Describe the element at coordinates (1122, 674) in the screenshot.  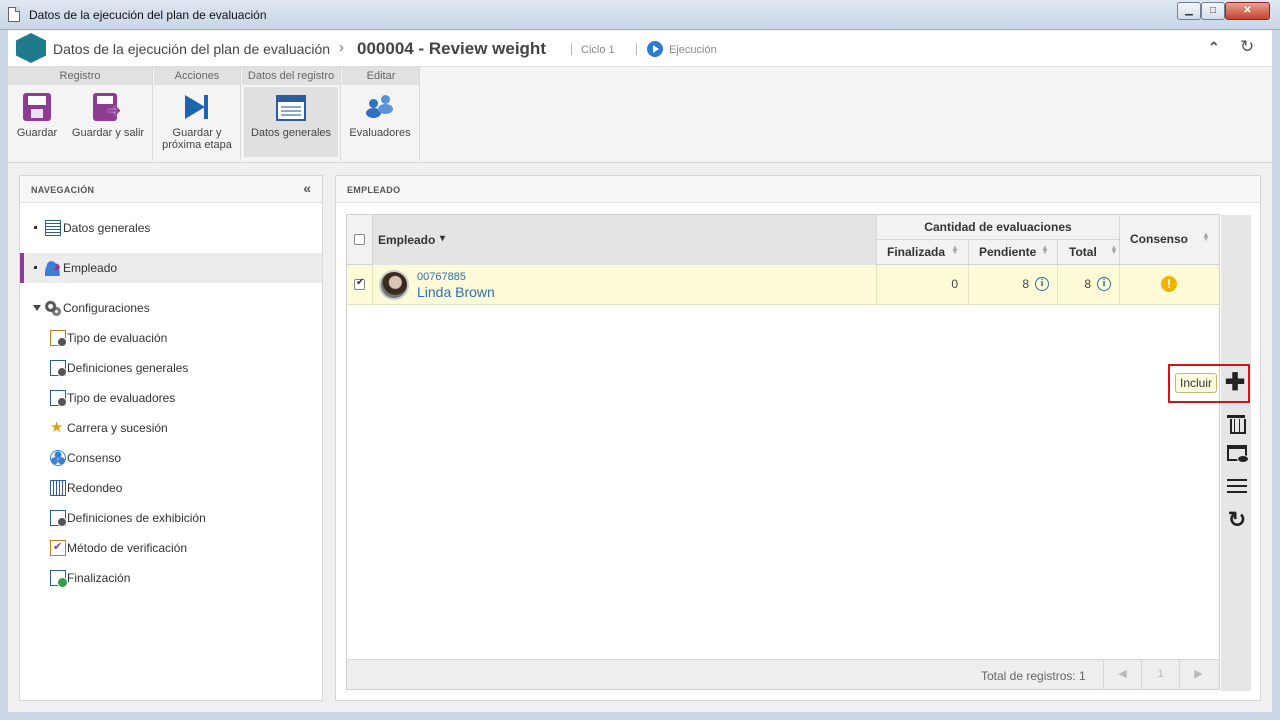
I see `prev-page-button: ◀` at that location.